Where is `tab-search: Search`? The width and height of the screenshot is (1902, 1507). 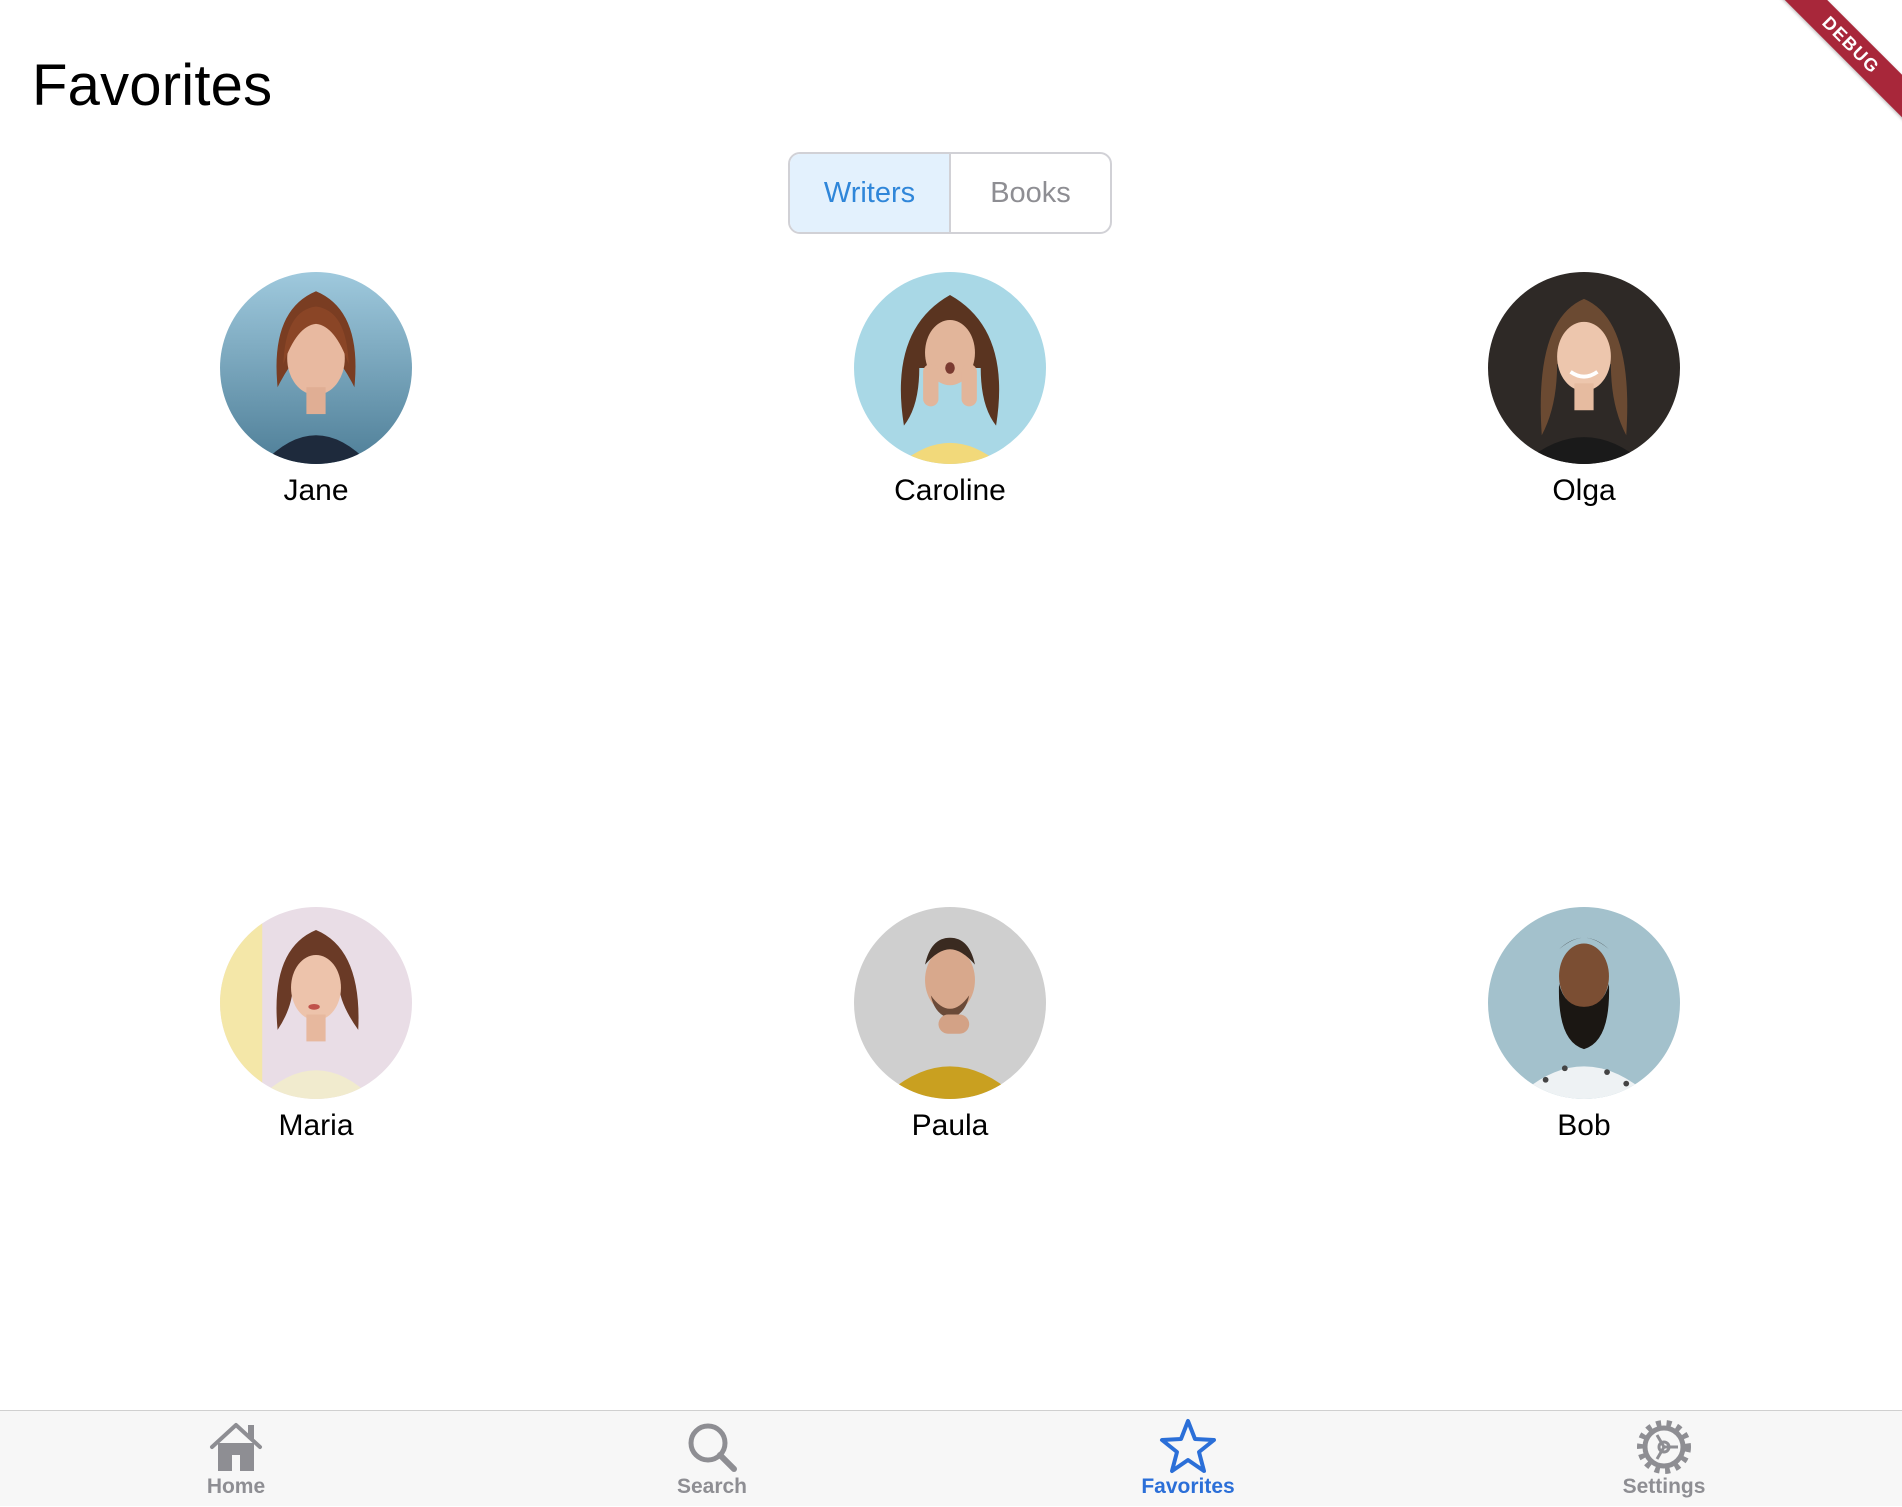 tab-search: Search is located at coordinates (712, 1459).